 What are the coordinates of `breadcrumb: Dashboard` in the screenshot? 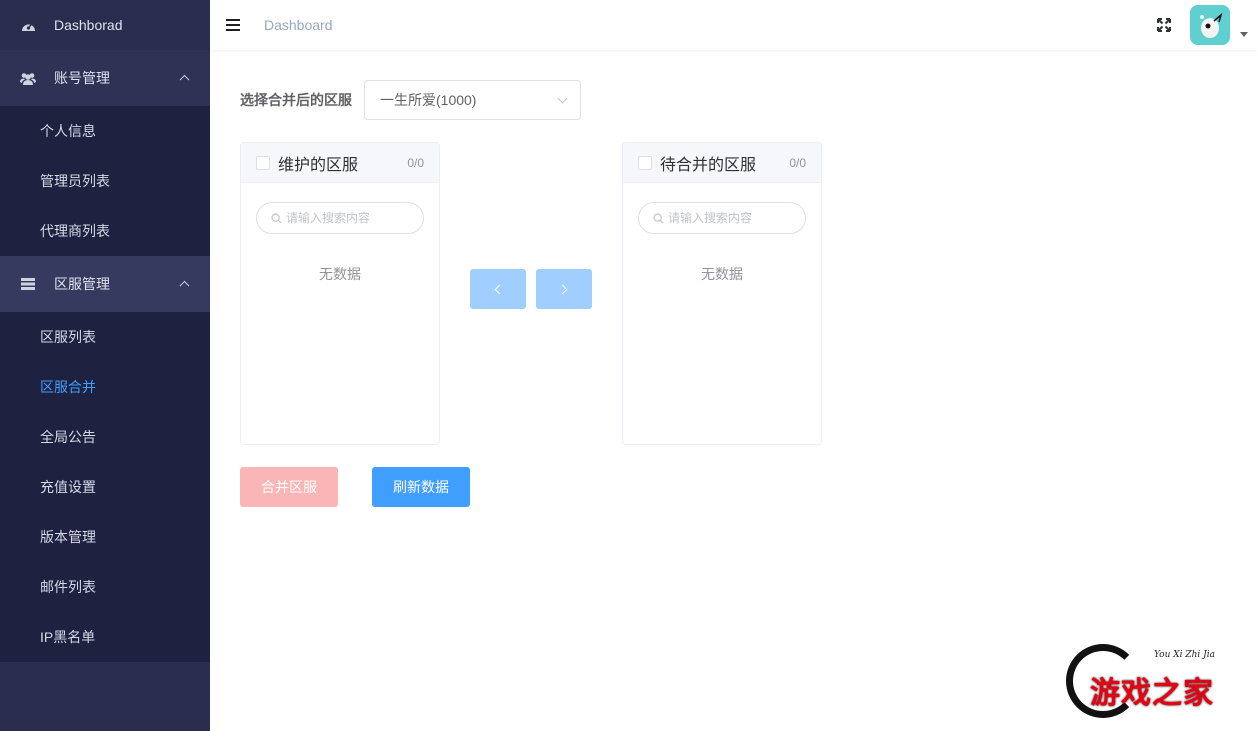 It's located at (298, 25).